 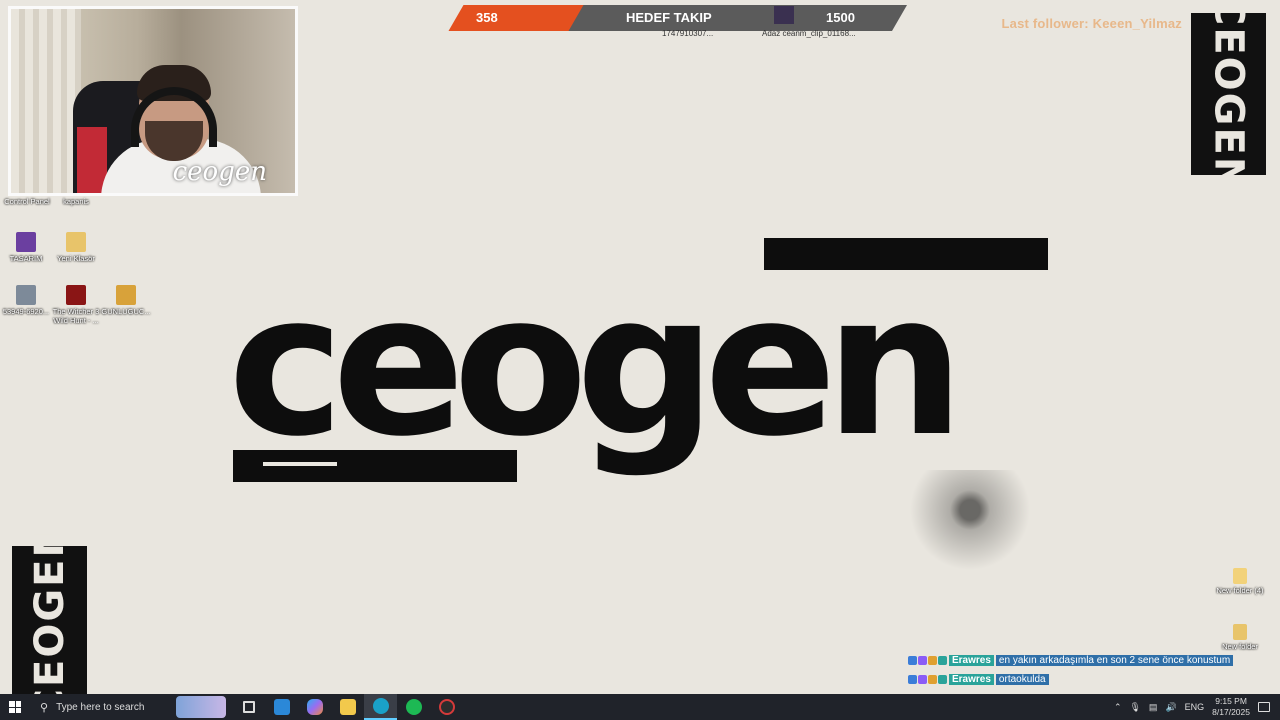 I want to click on store-button, so click(x=281, y=707).